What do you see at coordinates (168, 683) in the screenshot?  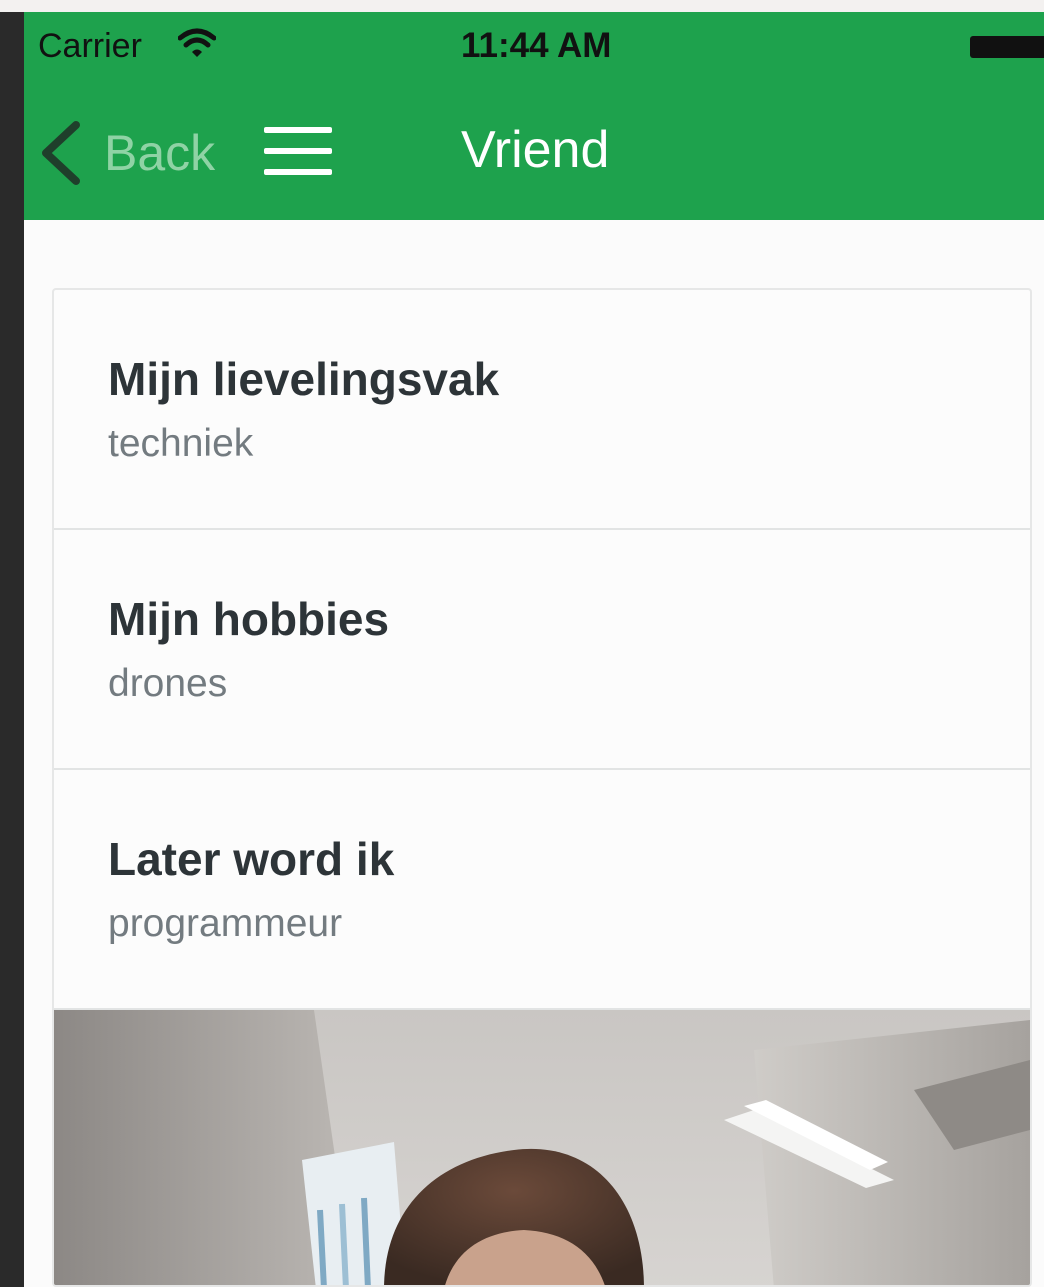 I see `item-value: drones` at bounding box center [168, 683].